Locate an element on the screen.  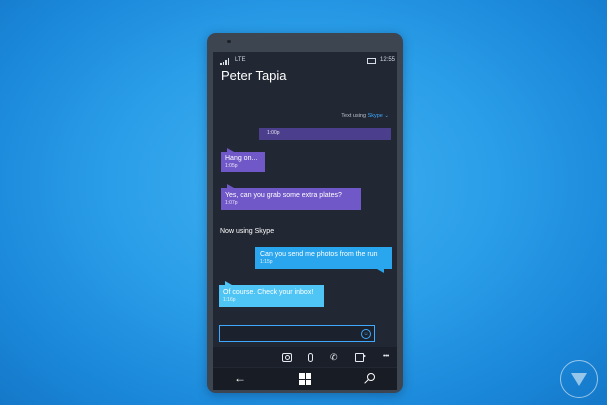
status-bar: LTE 12:55 is located at coordinates (305, 61).